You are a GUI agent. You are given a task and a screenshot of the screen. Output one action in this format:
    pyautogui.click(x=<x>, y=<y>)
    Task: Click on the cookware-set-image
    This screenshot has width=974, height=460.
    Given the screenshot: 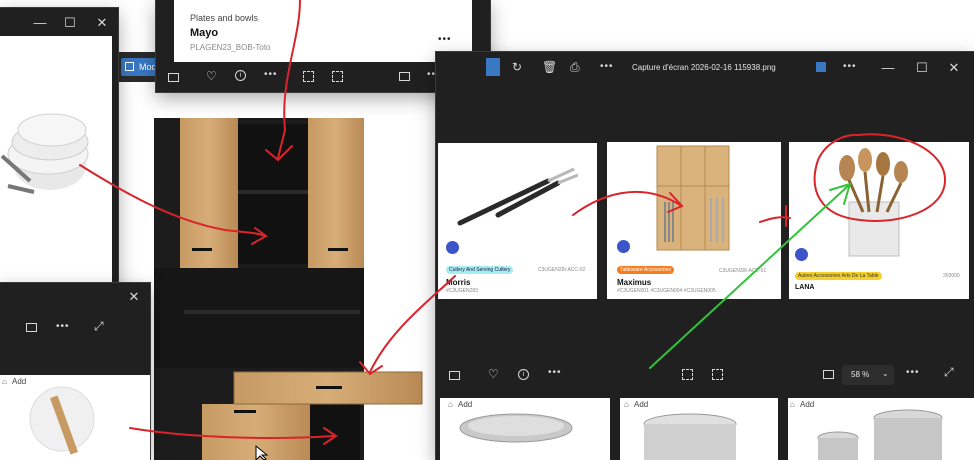 What is the action you would take?
    pyautogui.click(x=880, y=434)
    